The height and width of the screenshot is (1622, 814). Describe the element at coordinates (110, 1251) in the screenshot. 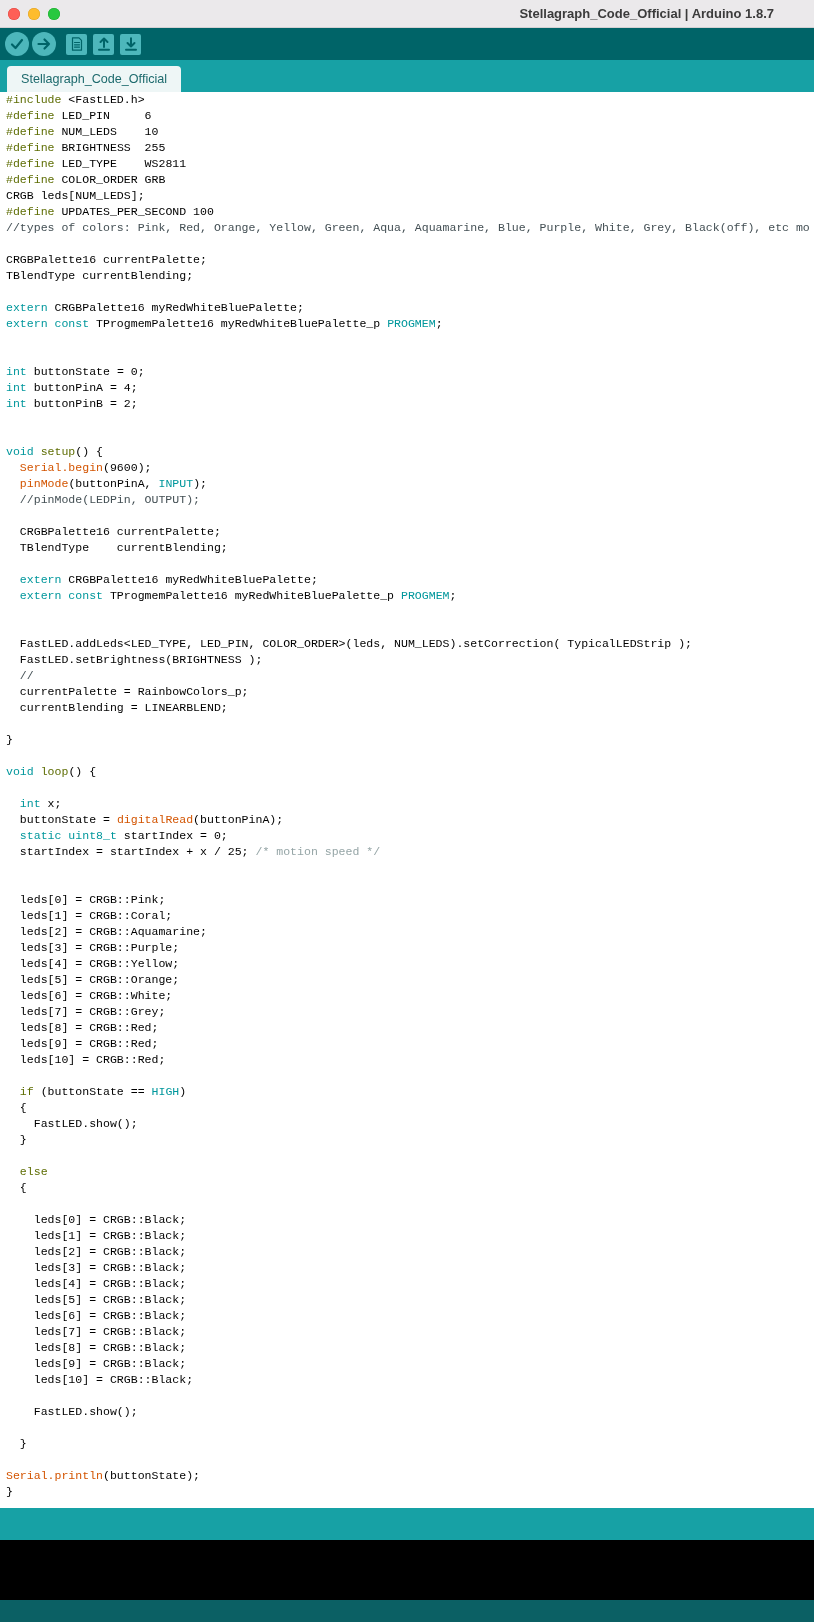

I see `code-line: leds[2] = CRGB::Black;` at that location.